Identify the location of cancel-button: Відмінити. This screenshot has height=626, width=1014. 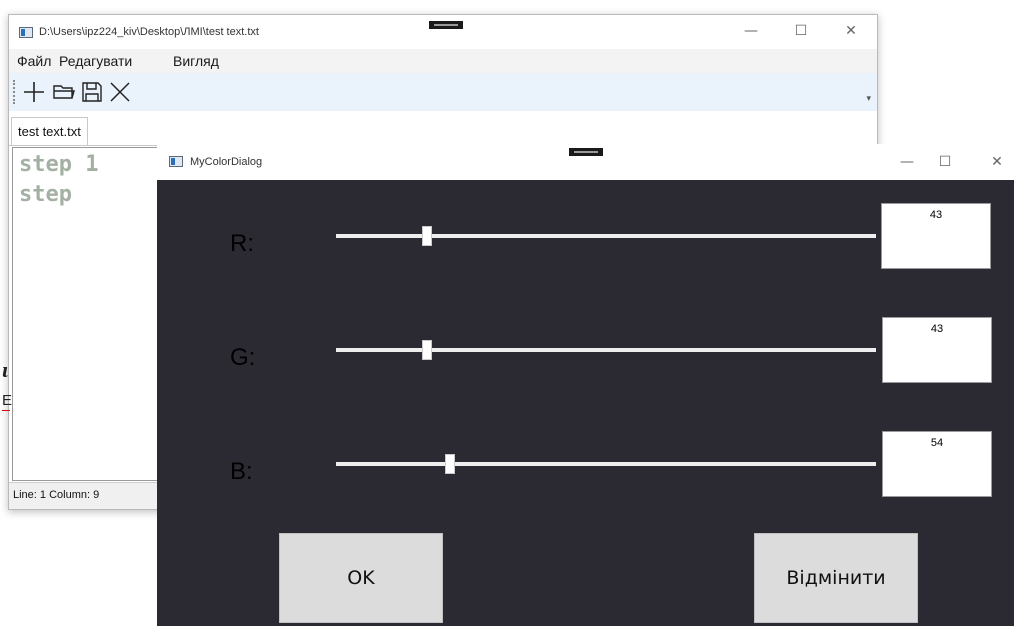
(836, 578).